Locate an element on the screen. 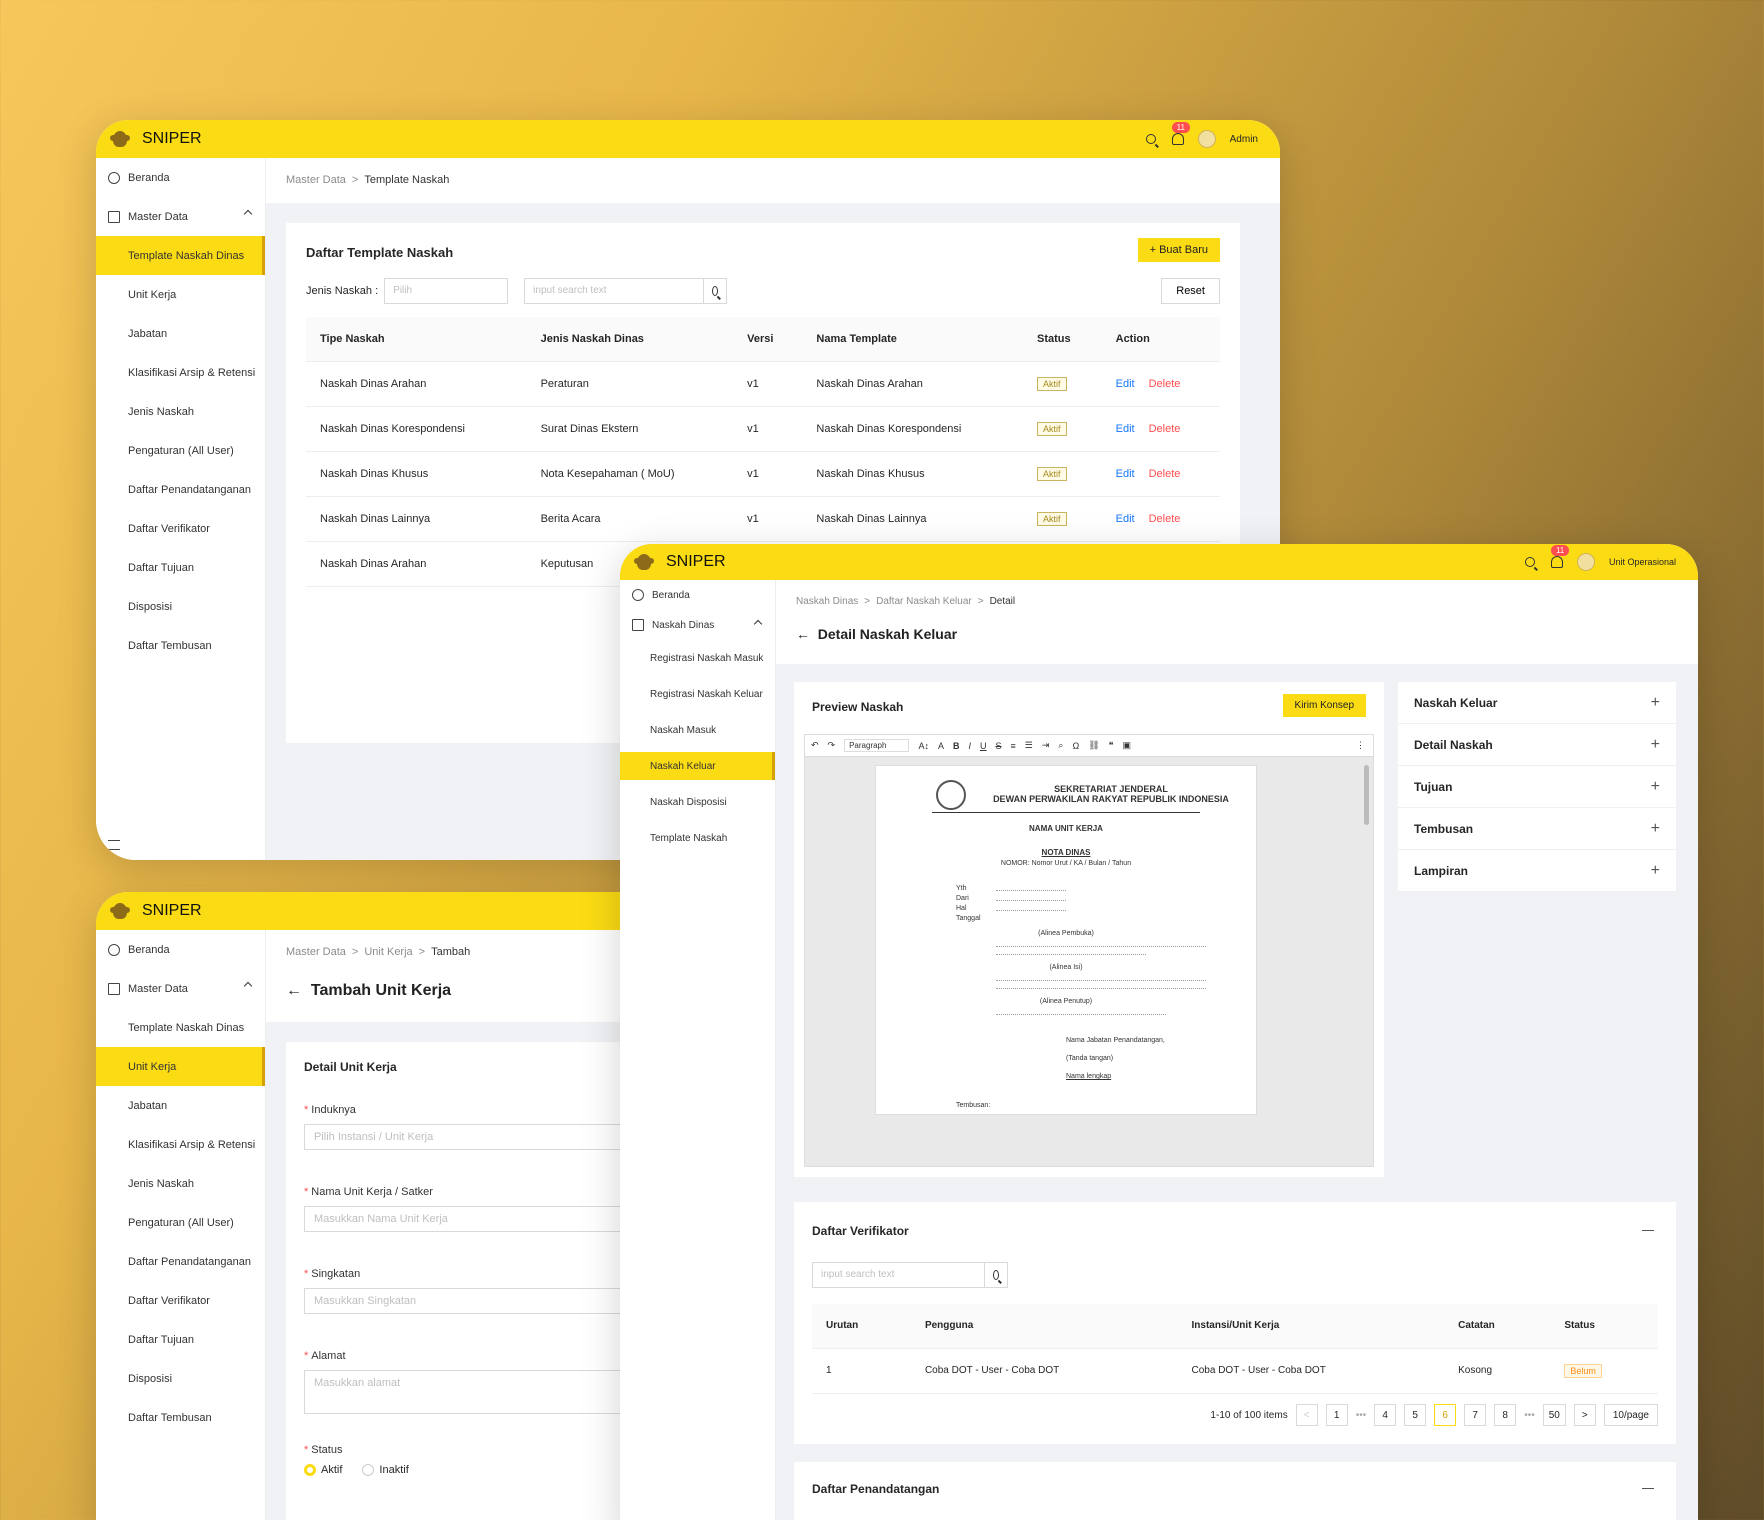 This screenshot has height=1520, width=1764. italic-icon: I is located at coordinates (969, 746).